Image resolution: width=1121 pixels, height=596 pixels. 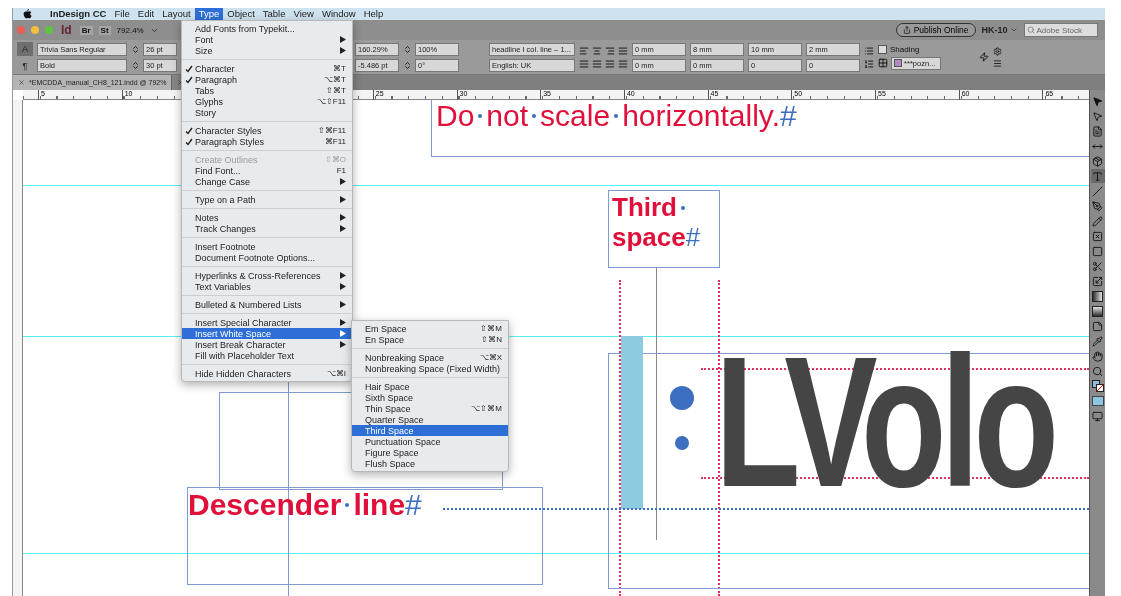 What do you see at coordinates (1097, 281) in the screenshot?
I see `transform-icon` at bounding box center [1097, 281].